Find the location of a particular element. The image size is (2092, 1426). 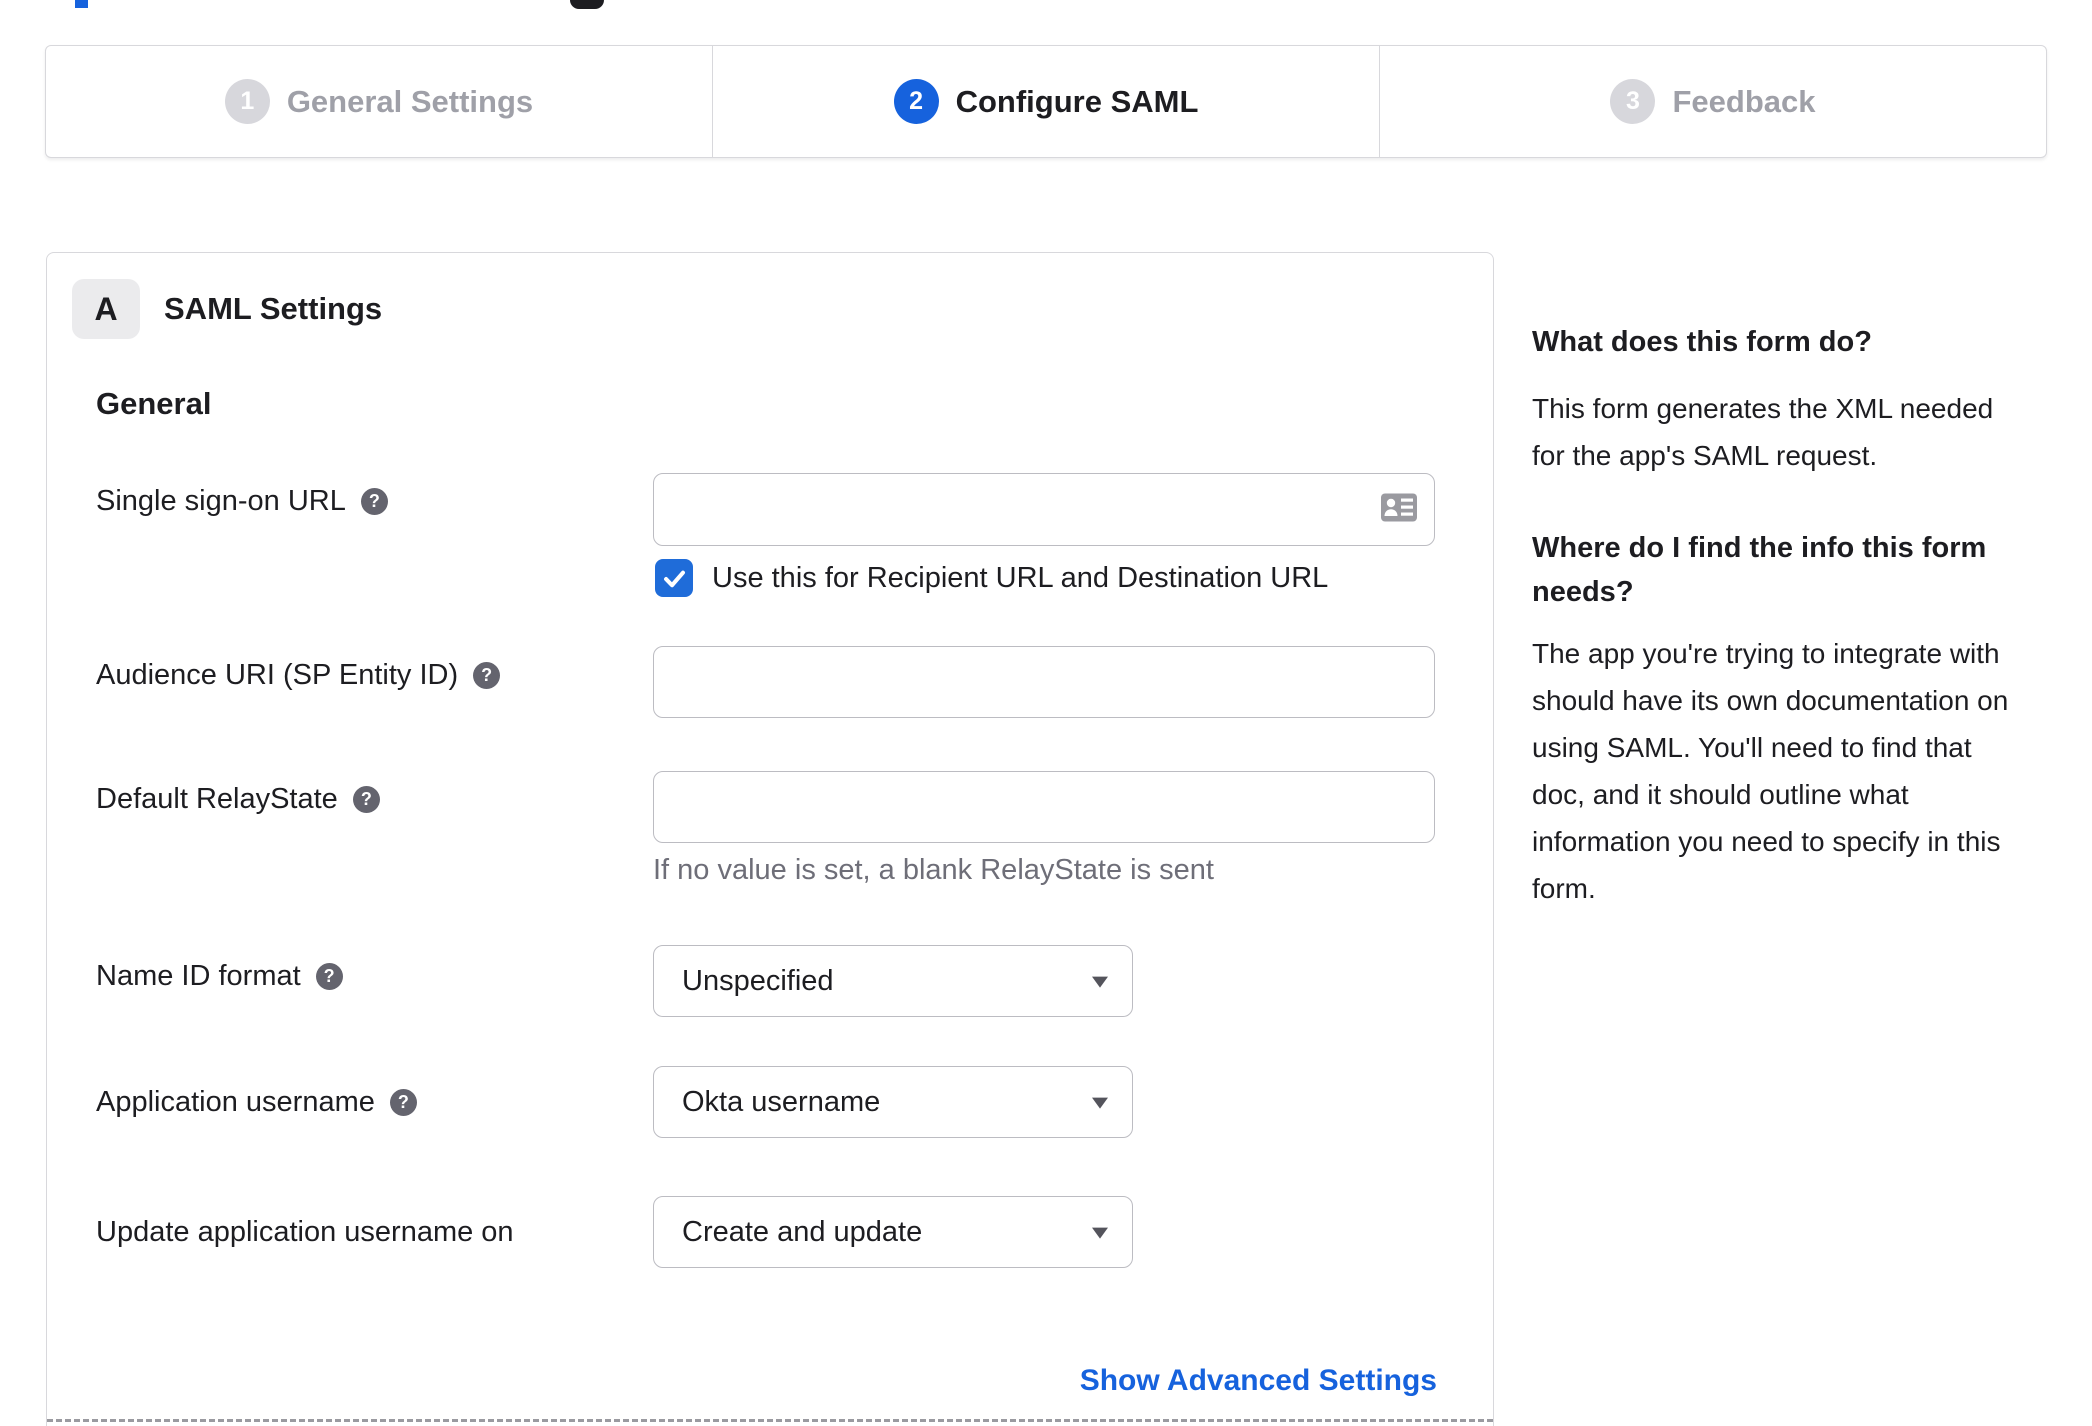

step-3-label: Feedback is located at coordinates (1744, 101).